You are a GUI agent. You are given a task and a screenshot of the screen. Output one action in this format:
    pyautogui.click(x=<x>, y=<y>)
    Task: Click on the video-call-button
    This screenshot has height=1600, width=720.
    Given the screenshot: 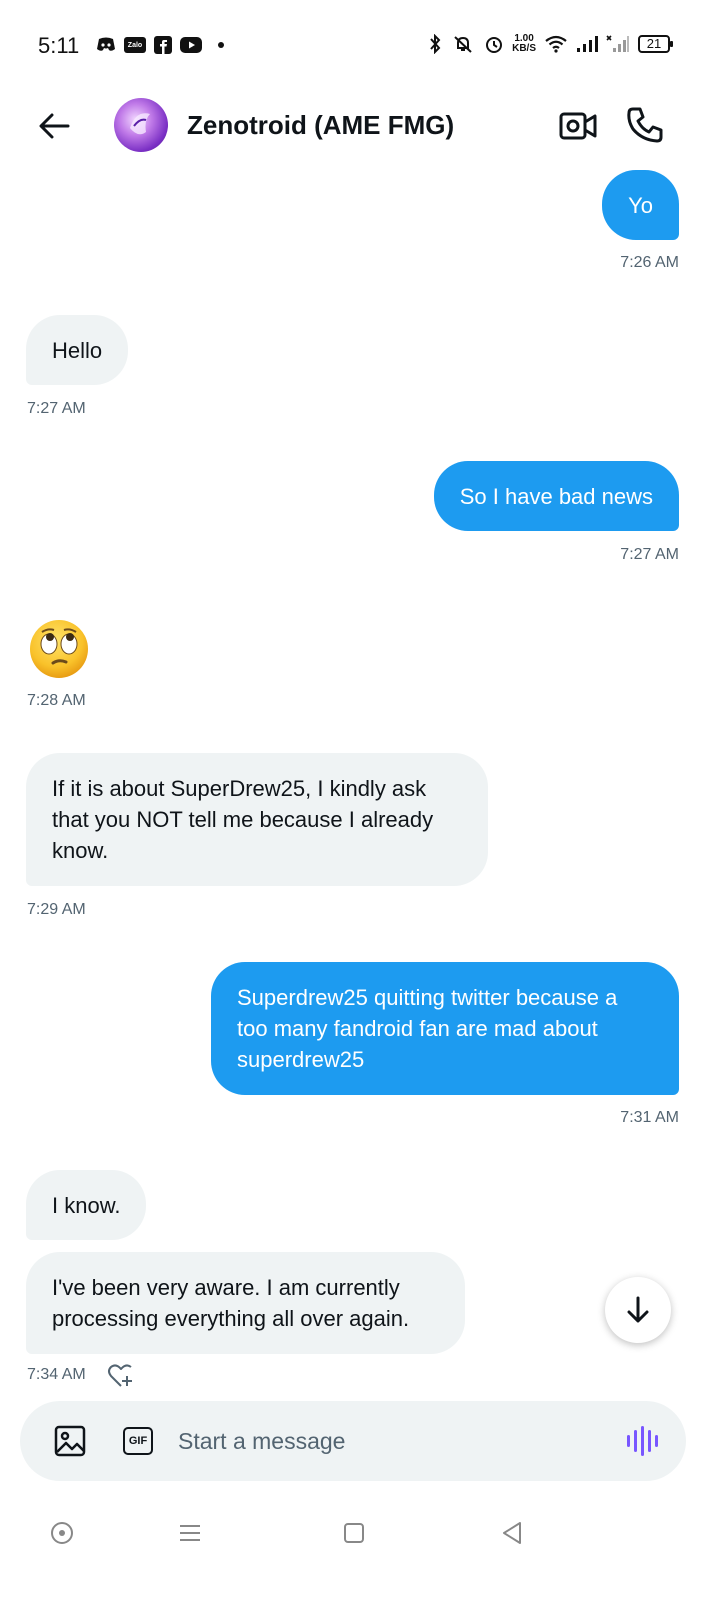 What is the action you would take?
    pyautogui.click(x=578, y=126)
    